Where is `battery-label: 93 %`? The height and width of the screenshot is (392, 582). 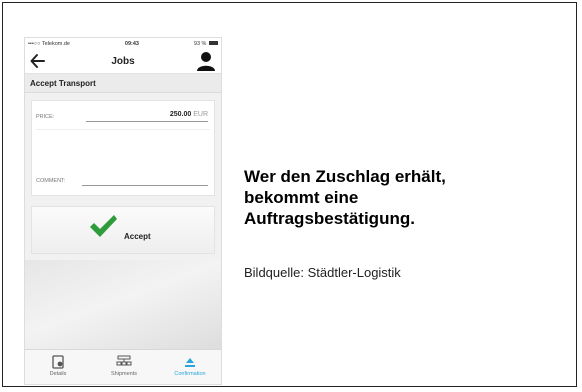 battery-label: 93 % is located at coordinates (206, 44).